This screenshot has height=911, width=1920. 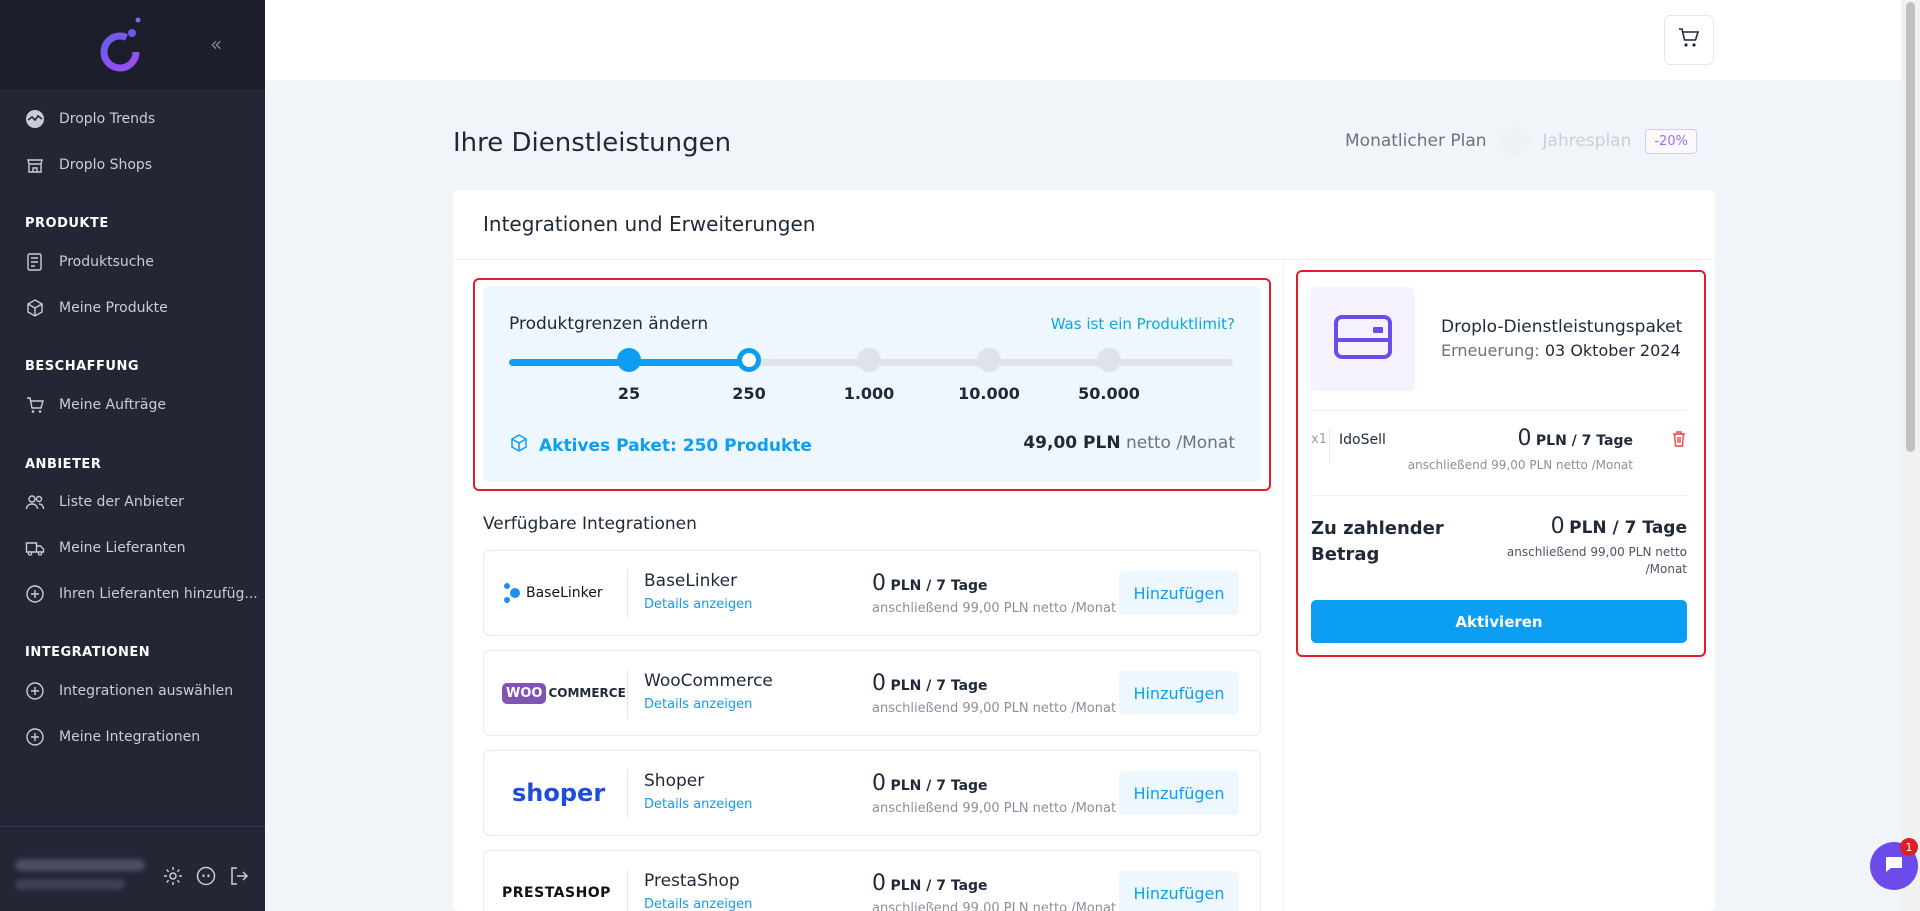 What do you see at coordinates (35, 119) in the screenshot?
I see `trends-icon` at bounding box center [35, 119].